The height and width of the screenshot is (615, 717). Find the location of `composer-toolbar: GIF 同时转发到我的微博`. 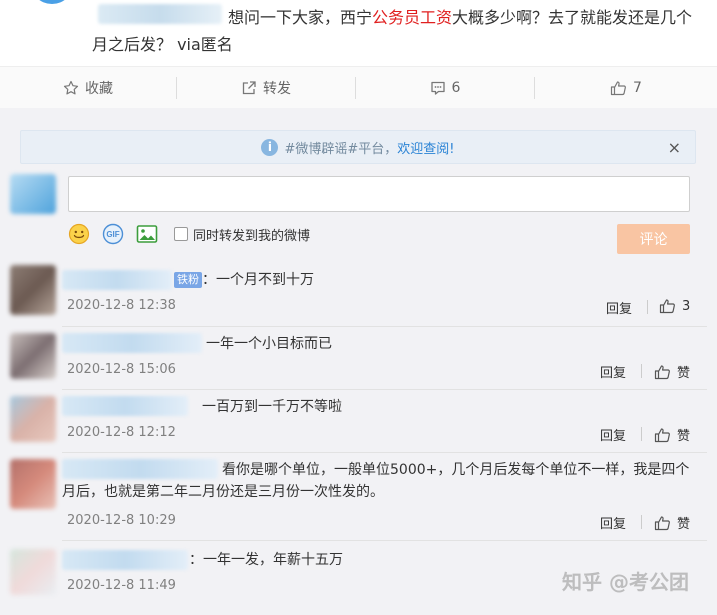

composer-toolbar: GIF 同时转发到我的微博 is located at coordinates (189, 234).